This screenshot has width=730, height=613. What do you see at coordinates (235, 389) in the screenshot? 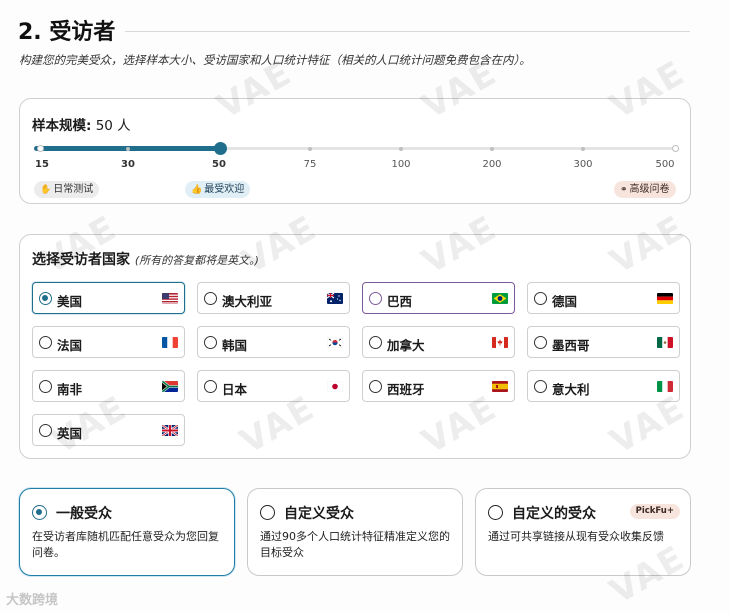
I see `country-label: 日本` at bounding box center [235, 389].